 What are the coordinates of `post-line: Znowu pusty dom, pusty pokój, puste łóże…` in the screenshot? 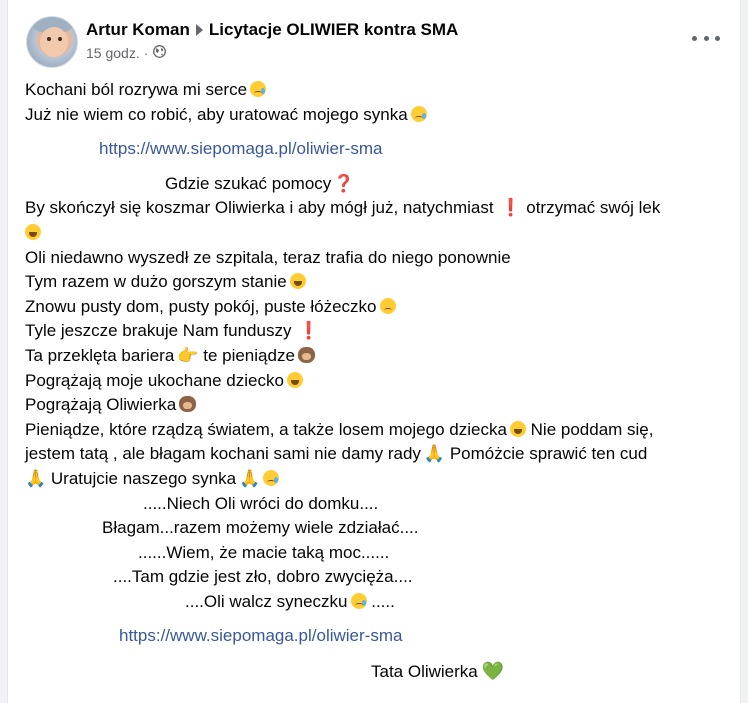 It's located at (380, 307).